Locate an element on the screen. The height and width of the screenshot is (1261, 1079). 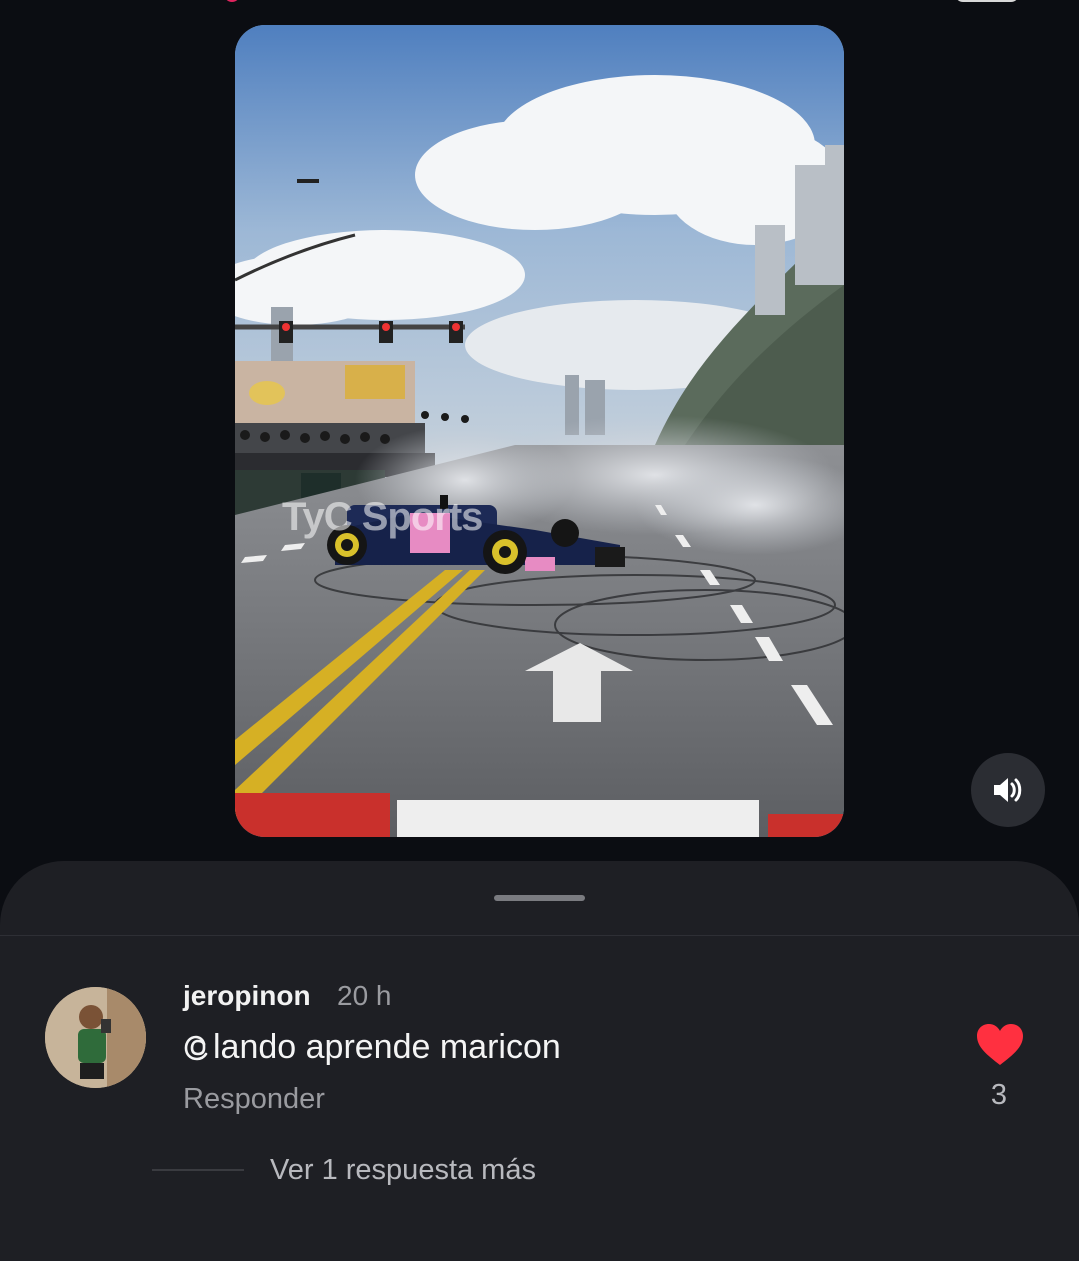
thread-connector is located at coordinates (198, 1170).